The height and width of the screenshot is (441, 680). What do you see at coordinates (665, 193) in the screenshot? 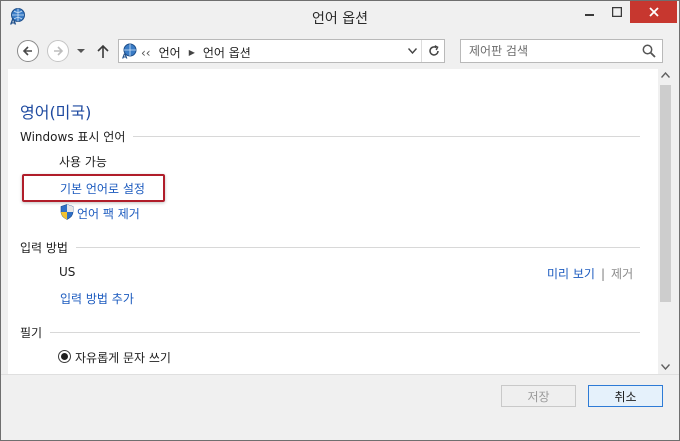
I see `scrollbar-thumb` at bounding box center [665, 193].